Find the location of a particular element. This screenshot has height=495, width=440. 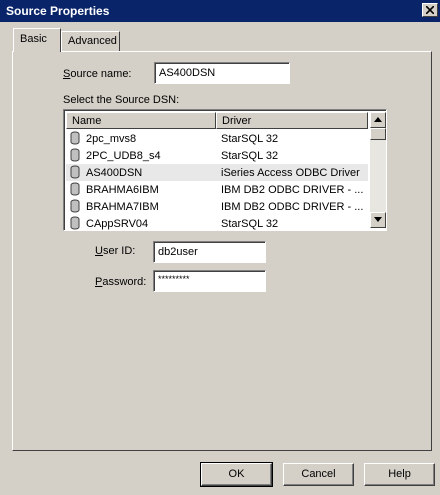

close-icon is located at coordinates (430, 10).